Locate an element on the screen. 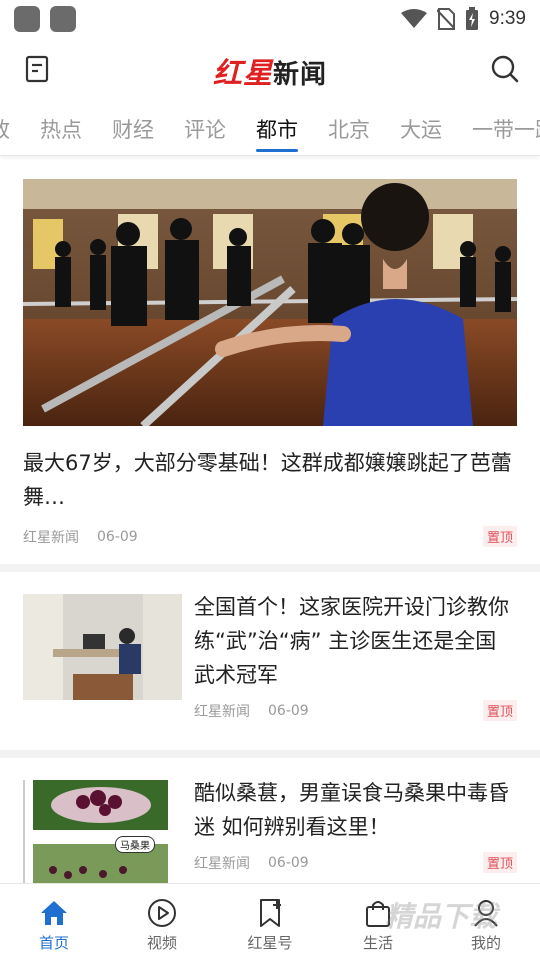 This screenshot has width=540, height=960. article-title: 全国首个！这家医院开设门诊教你练“武”治“病” 主诊医生还是全国武术冠军 is located at coordinates (351, 641).